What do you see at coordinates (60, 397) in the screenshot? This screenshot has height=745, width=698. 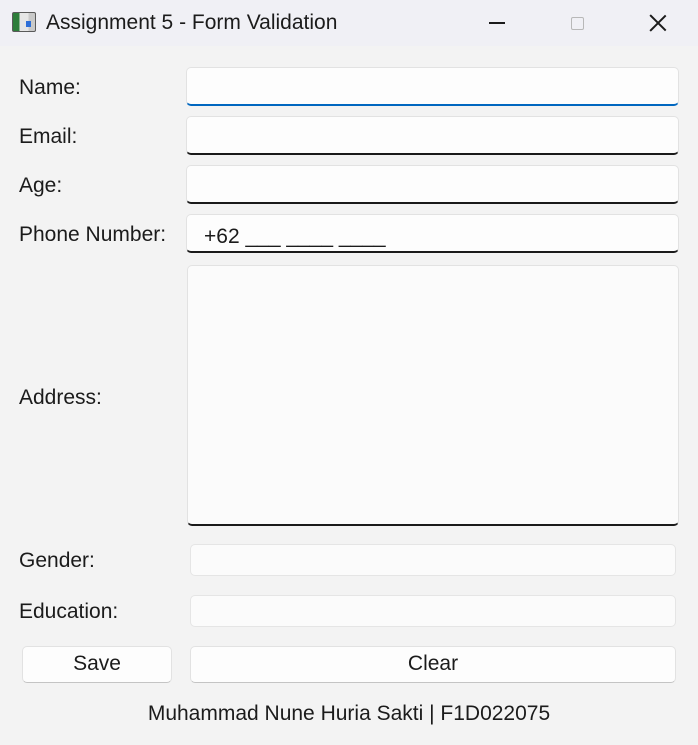 I see `address-label: Address:` at bounding box center [60, 397].